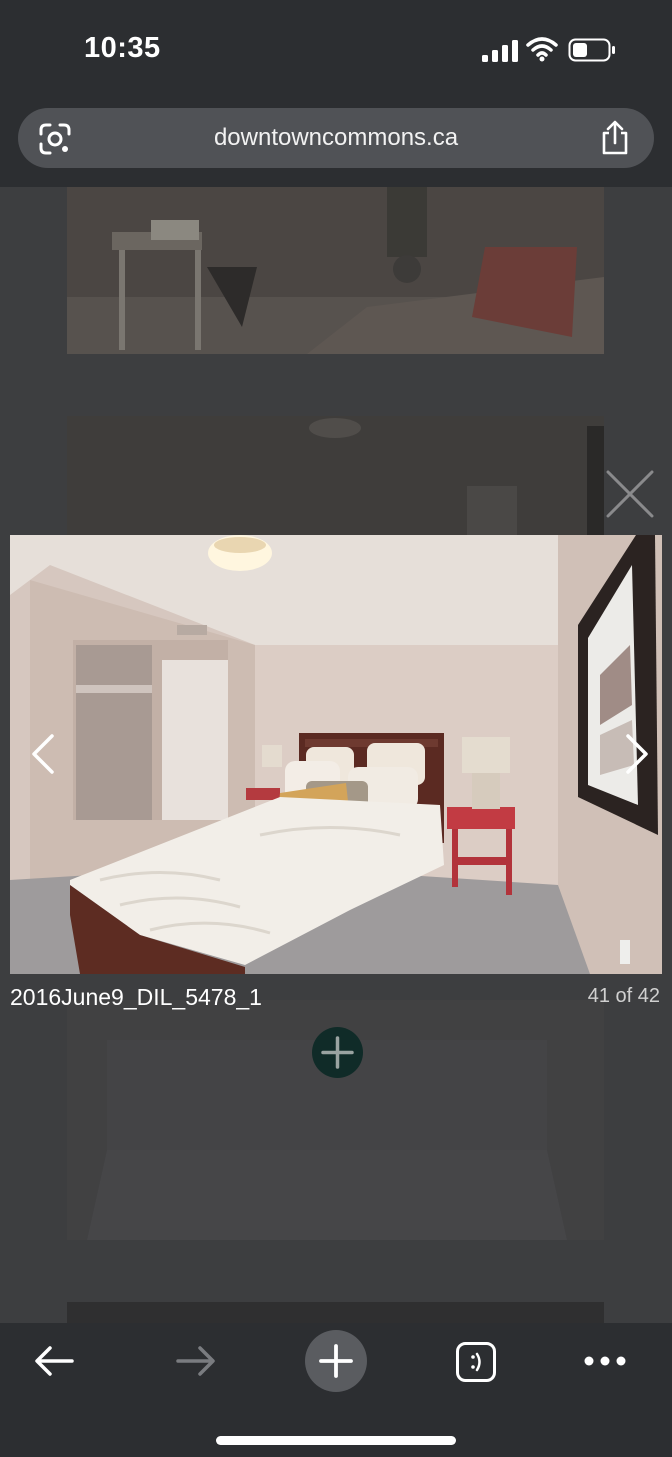 Image resolution: width=672 pixels, height=1457 pixels. I want to click on status-time: 10:35, so click(122, 48).